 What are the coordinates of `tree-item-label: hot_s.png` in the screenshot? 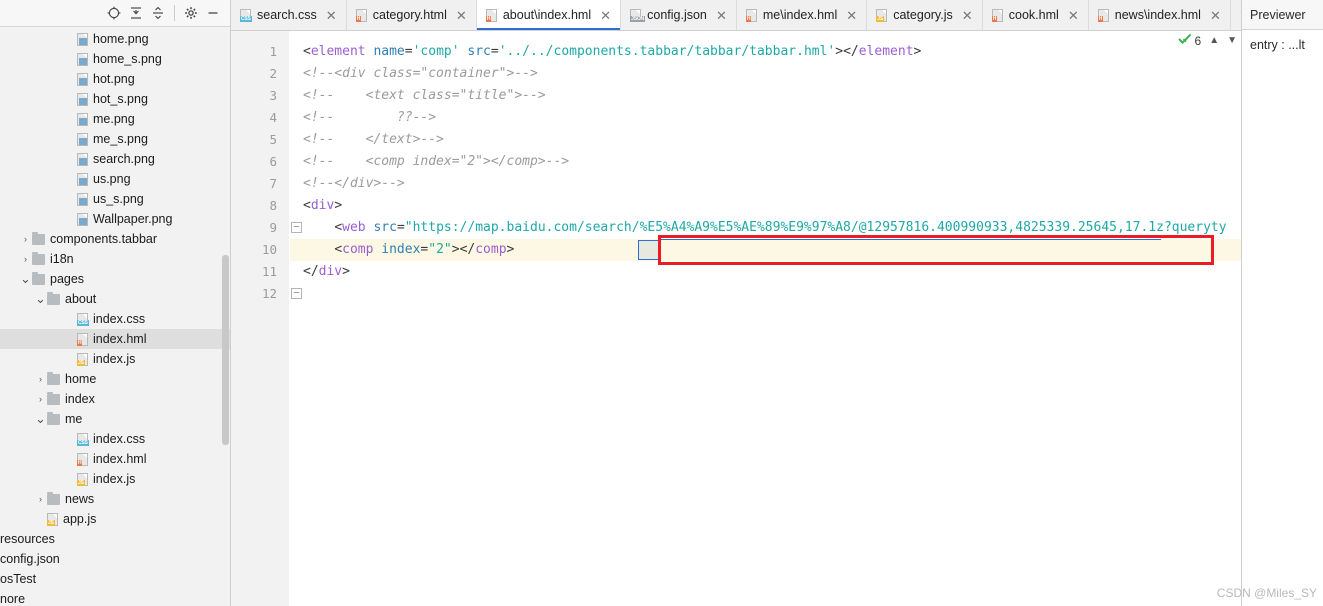 It's located at (120, 99).